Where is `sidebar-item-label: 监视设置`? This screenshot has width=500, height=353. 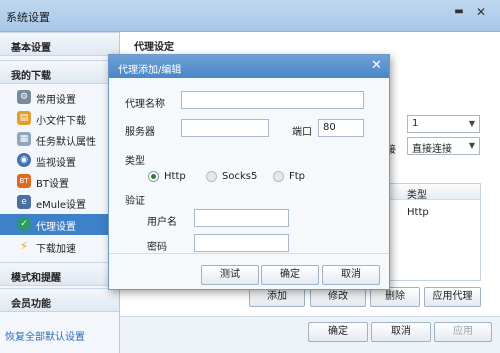
sidebar-item-label: 监视设置 is located at coordinates (56, 163).